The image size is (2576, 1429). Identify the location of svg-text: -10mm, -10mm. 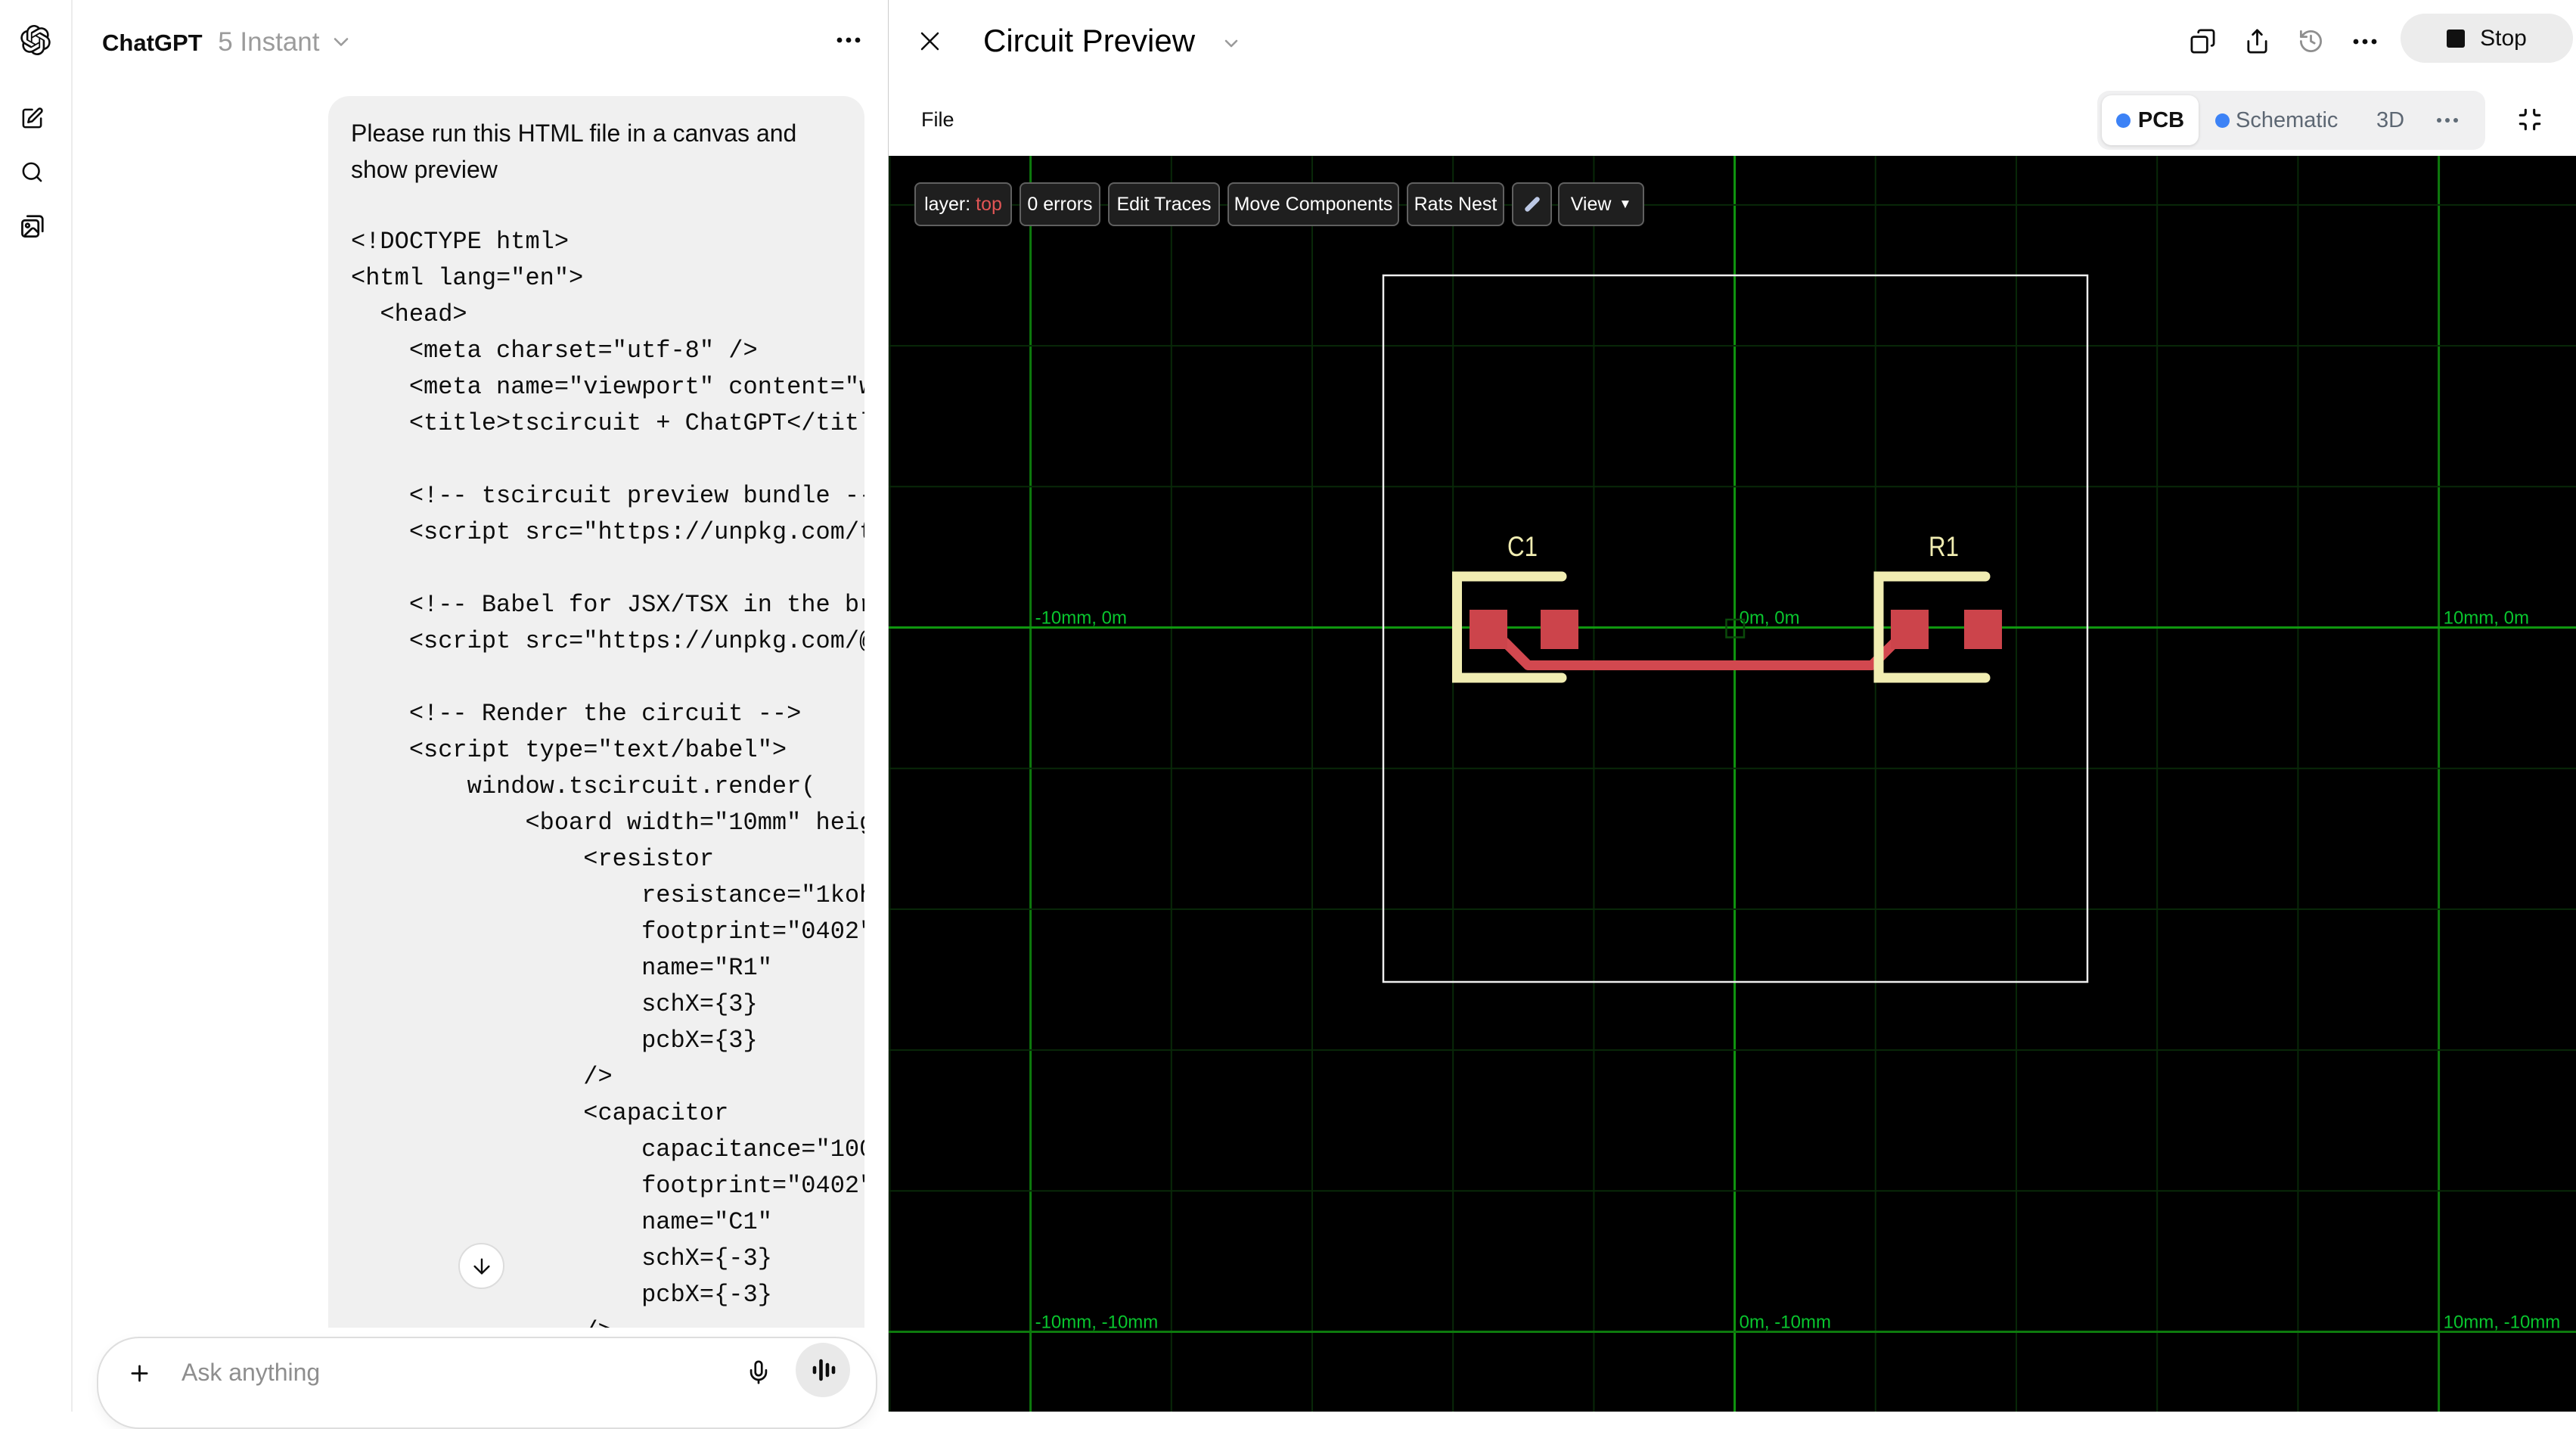
(1097, 1323).